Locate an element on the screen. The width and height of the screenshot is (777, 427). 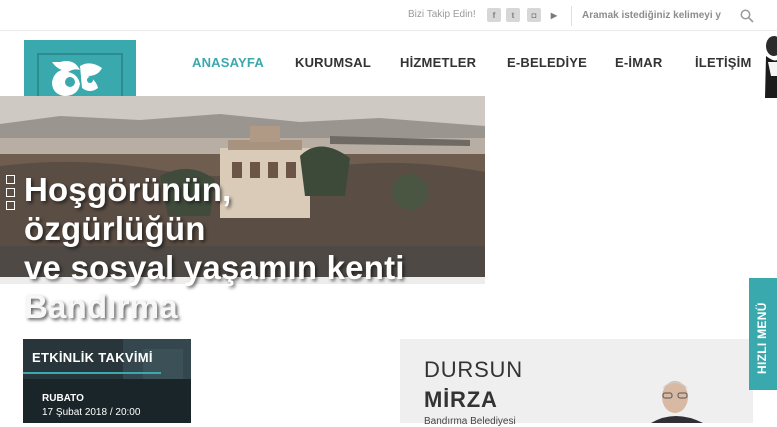
events-title: ETKİNLİK TAKVİMİ is located at coordinates (92, 357).